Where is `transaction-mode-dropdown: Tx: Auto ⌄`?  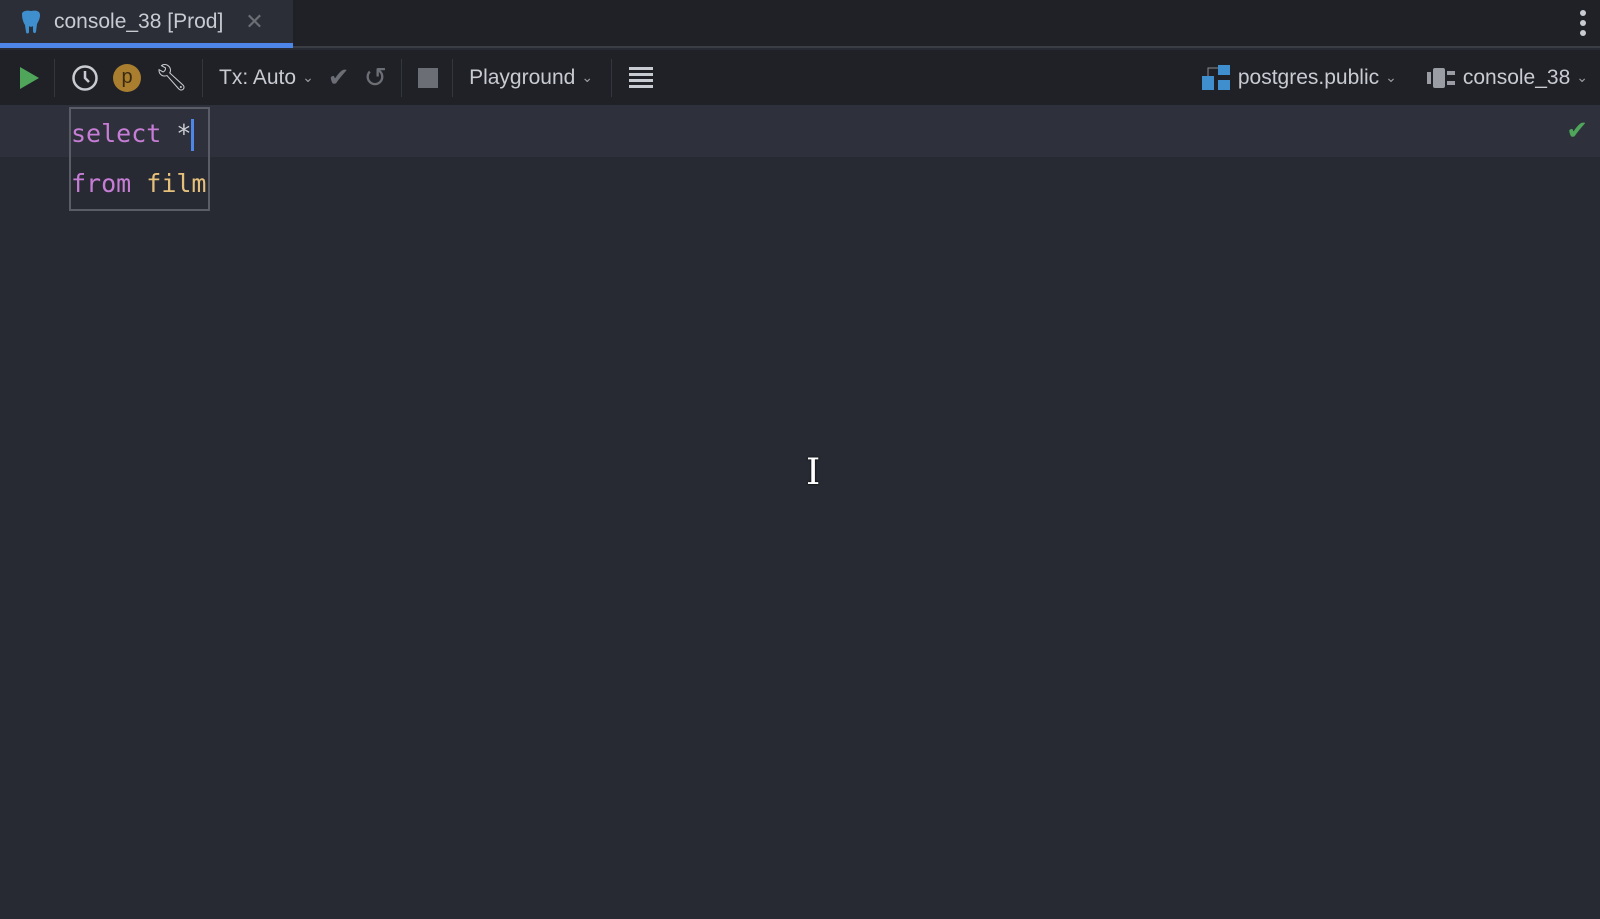
transaction-mode-dropdown: Tx: Auto ⌄ is located at coordinates (266, 78).